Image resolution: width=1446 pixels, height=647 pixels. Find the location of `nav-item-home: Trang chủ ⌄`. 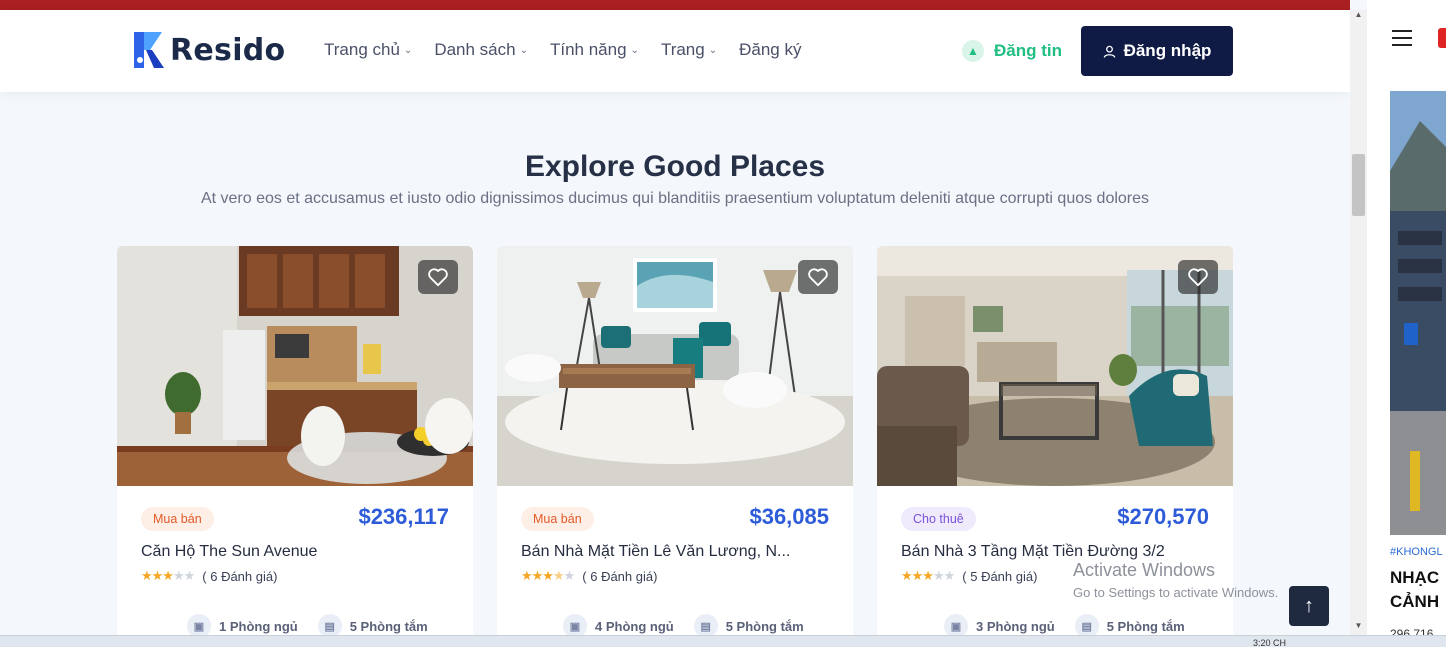

nav-item-home: Trang chủ ⌄ is located at coordinates (368, 50).